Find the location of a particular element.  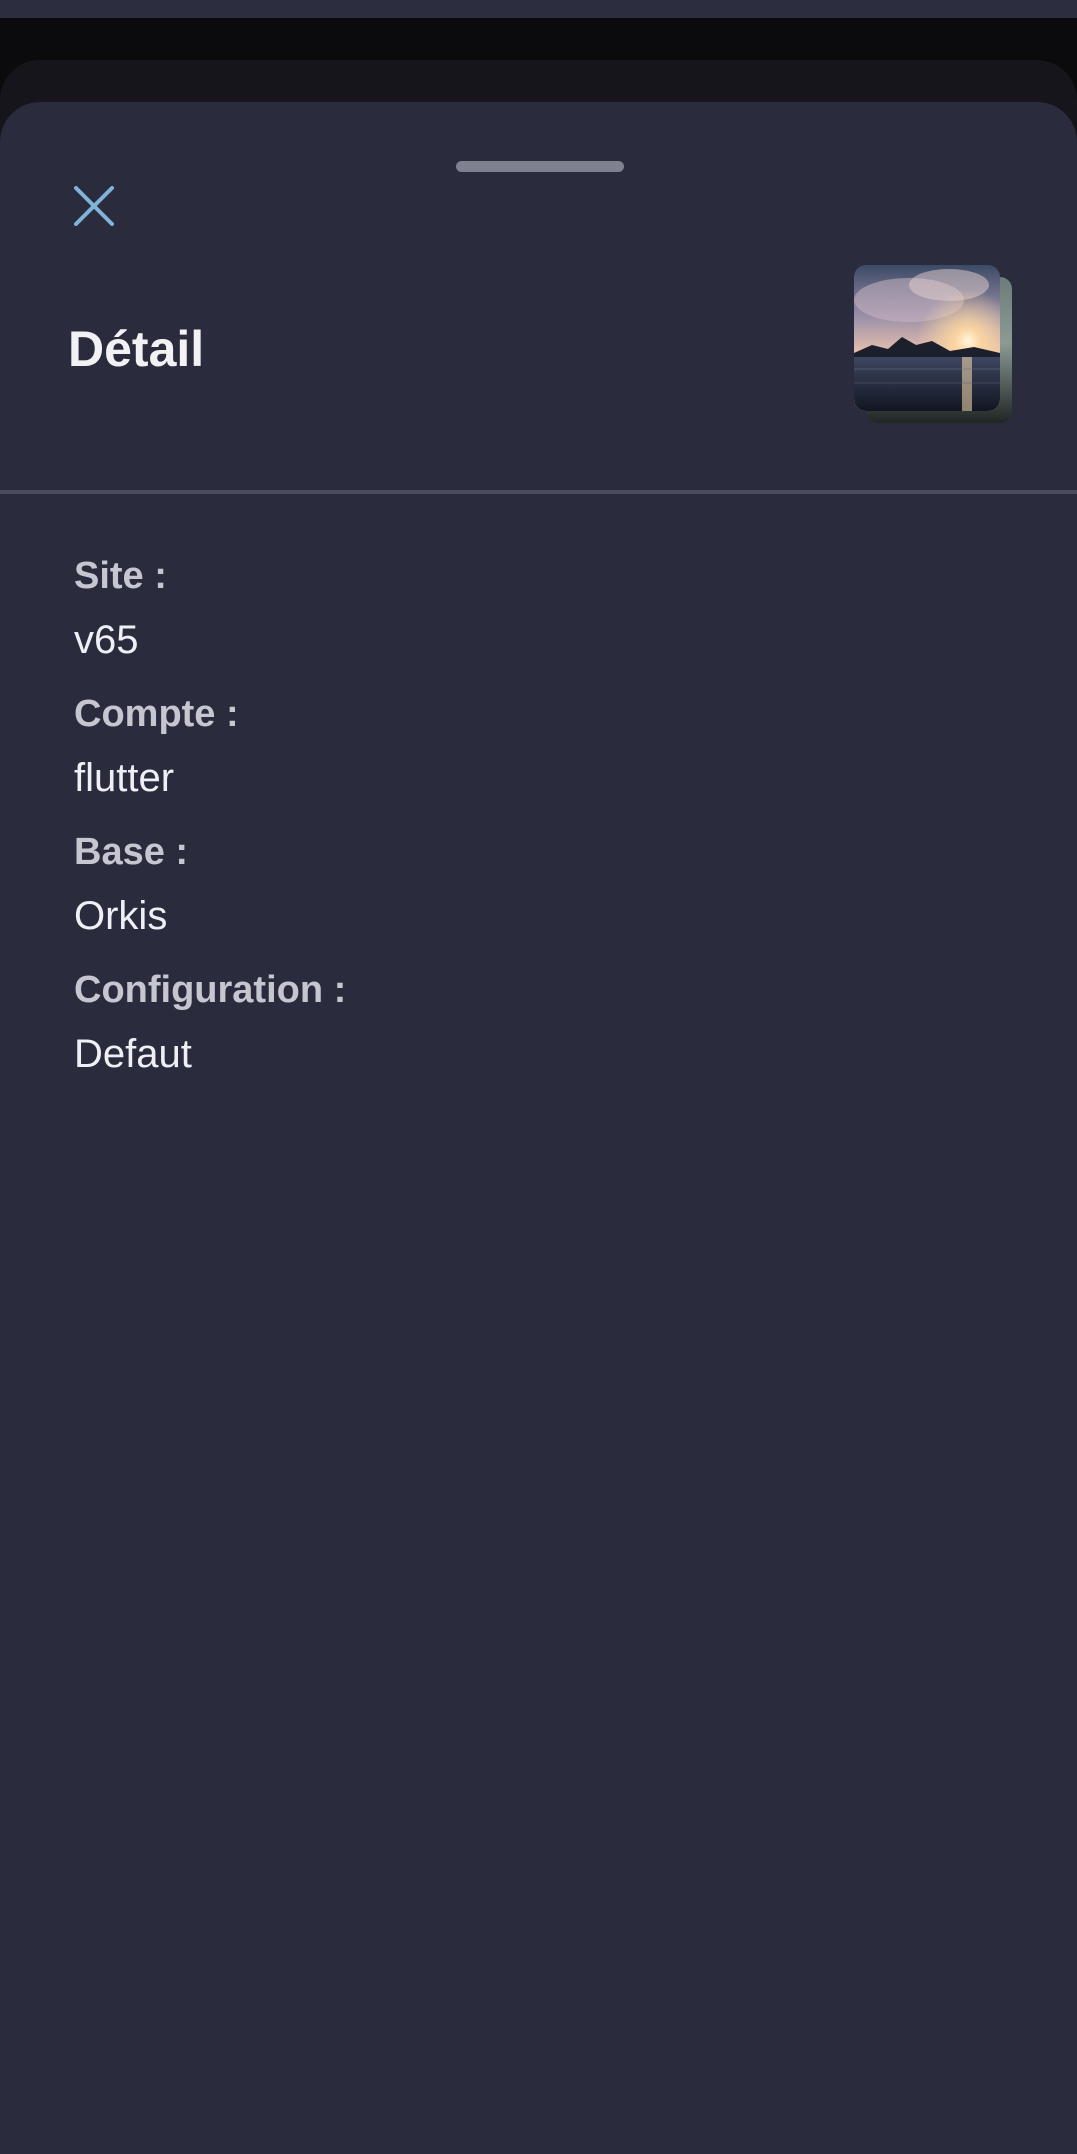

image-thumbnail-stack is located at coordinates (934, 345).